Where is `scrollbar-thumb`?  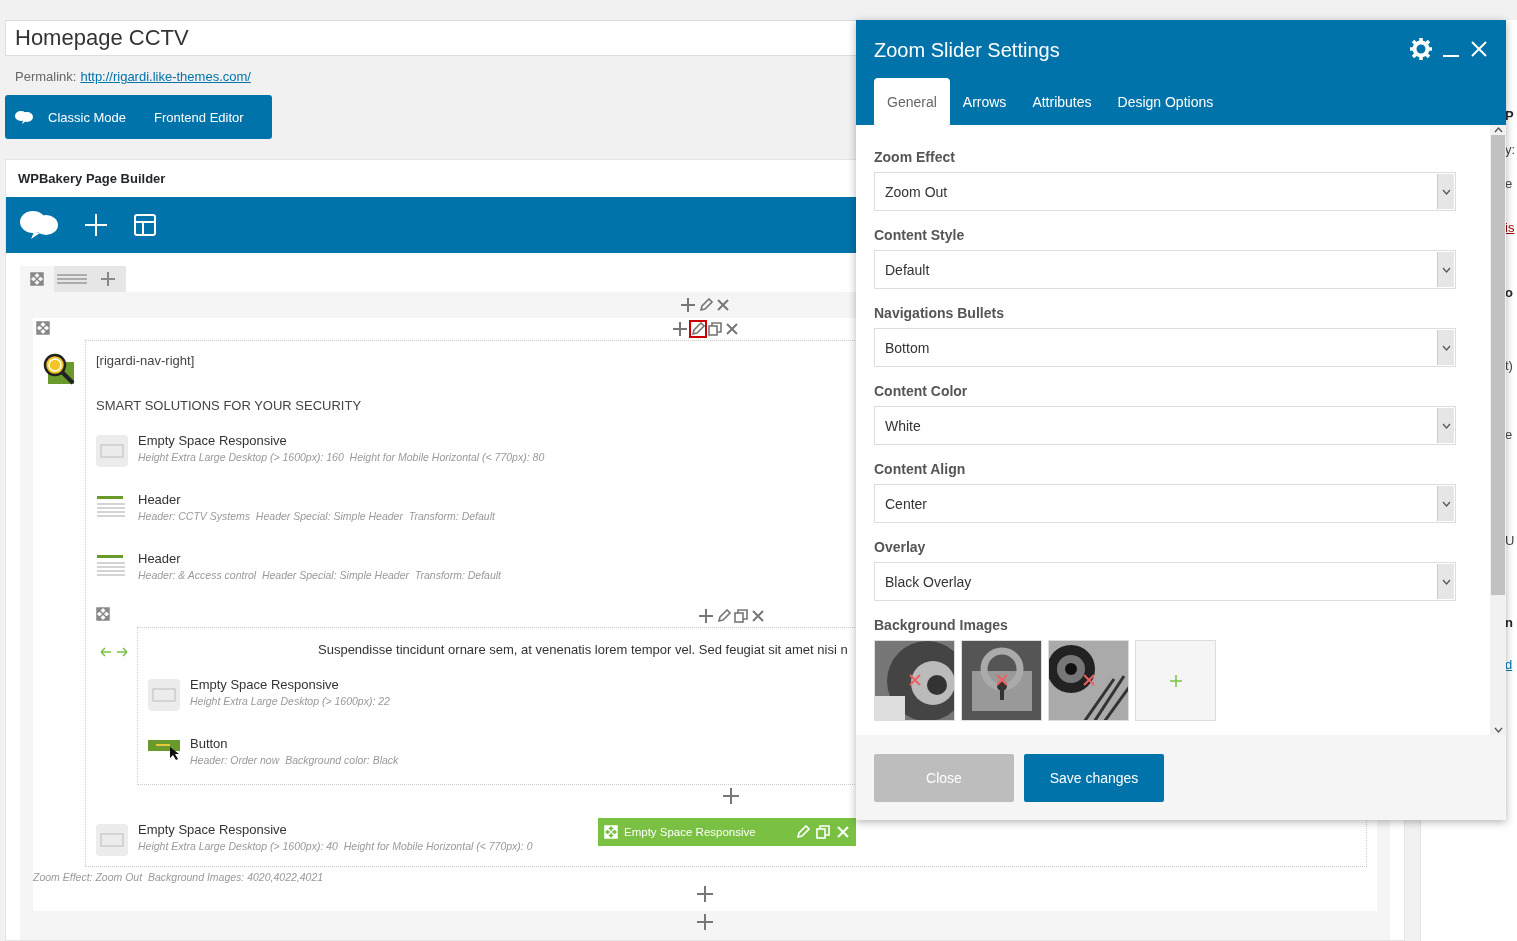 scrollbar-thumb is located at coordinates (1498, 365).